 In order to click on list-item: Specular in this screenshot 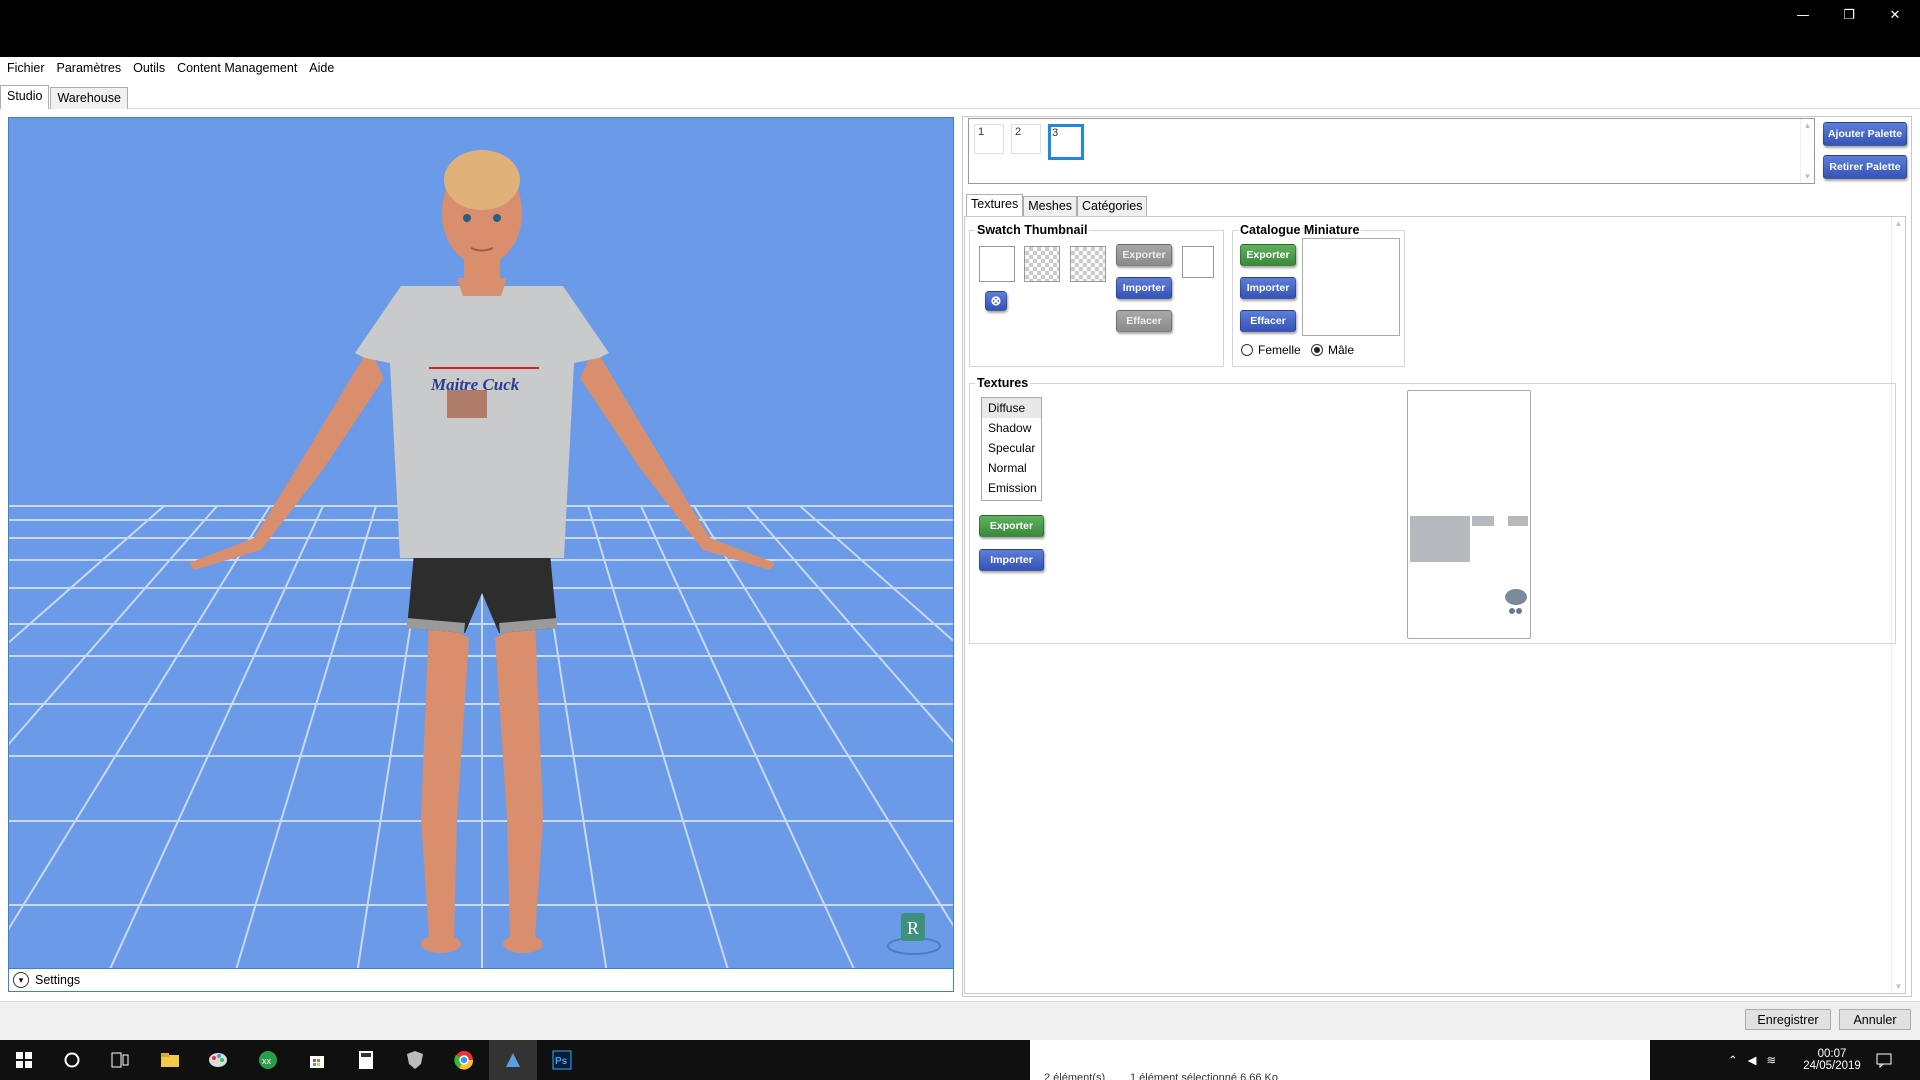, I will do `click(1011, 448)`.